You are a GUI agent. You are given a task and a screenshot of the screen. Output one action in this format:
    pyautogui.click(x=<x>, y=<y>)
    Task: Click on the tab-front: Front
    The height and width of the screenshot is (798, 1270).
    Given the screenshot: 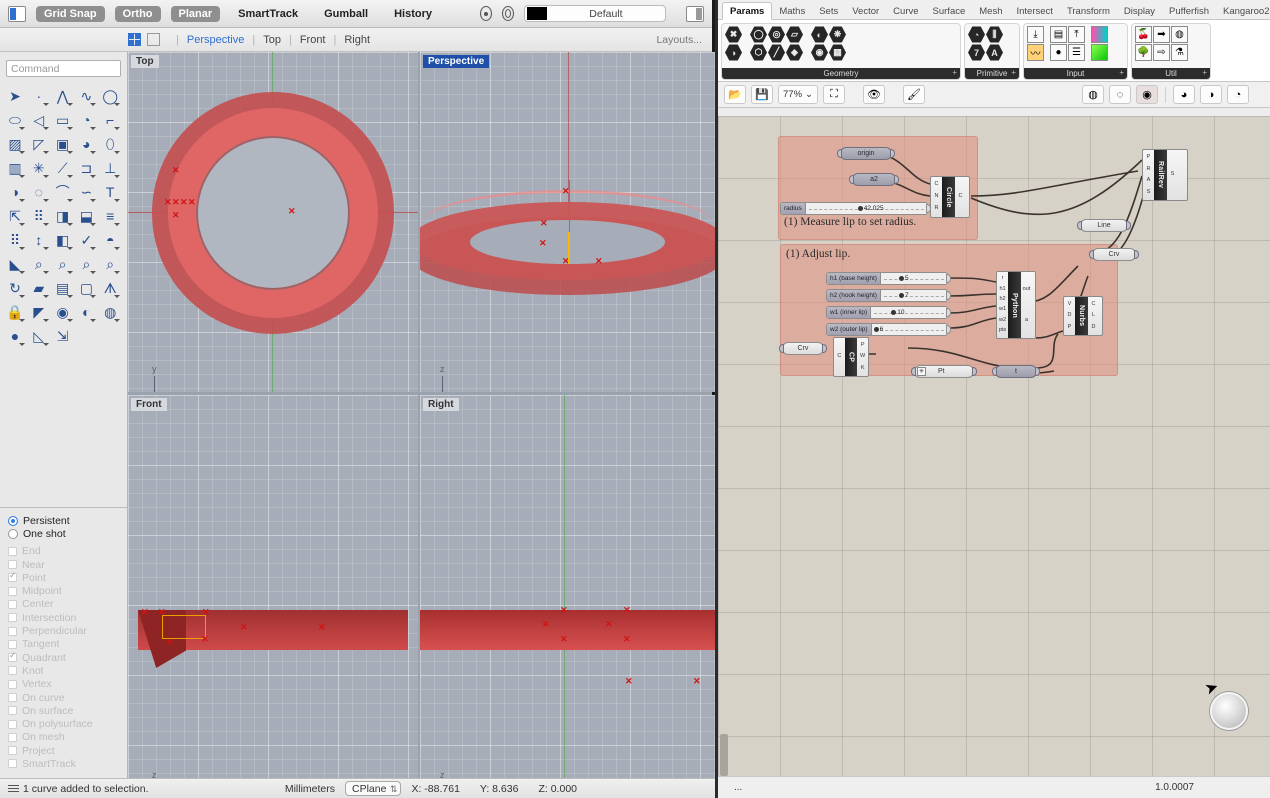 What is the action you would take?
    pyautogui.click(x=313, y=40)
    